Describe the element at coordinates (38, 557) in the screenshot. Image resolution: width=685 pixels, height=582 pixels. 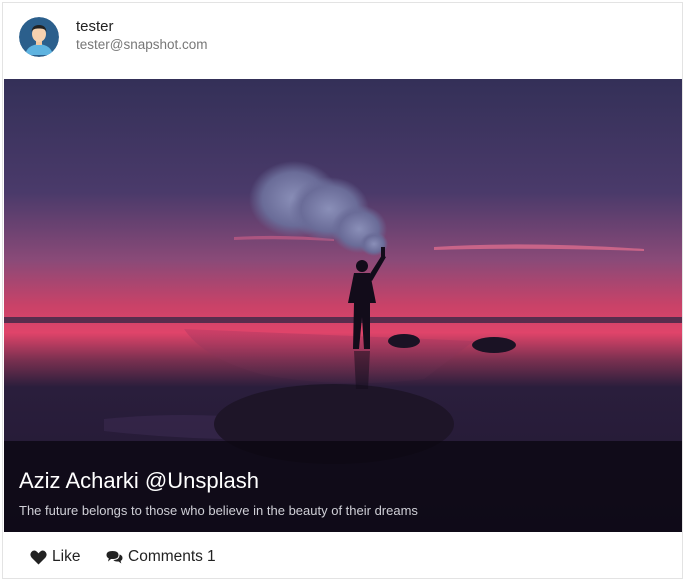
I see `heart-icon` at that location.